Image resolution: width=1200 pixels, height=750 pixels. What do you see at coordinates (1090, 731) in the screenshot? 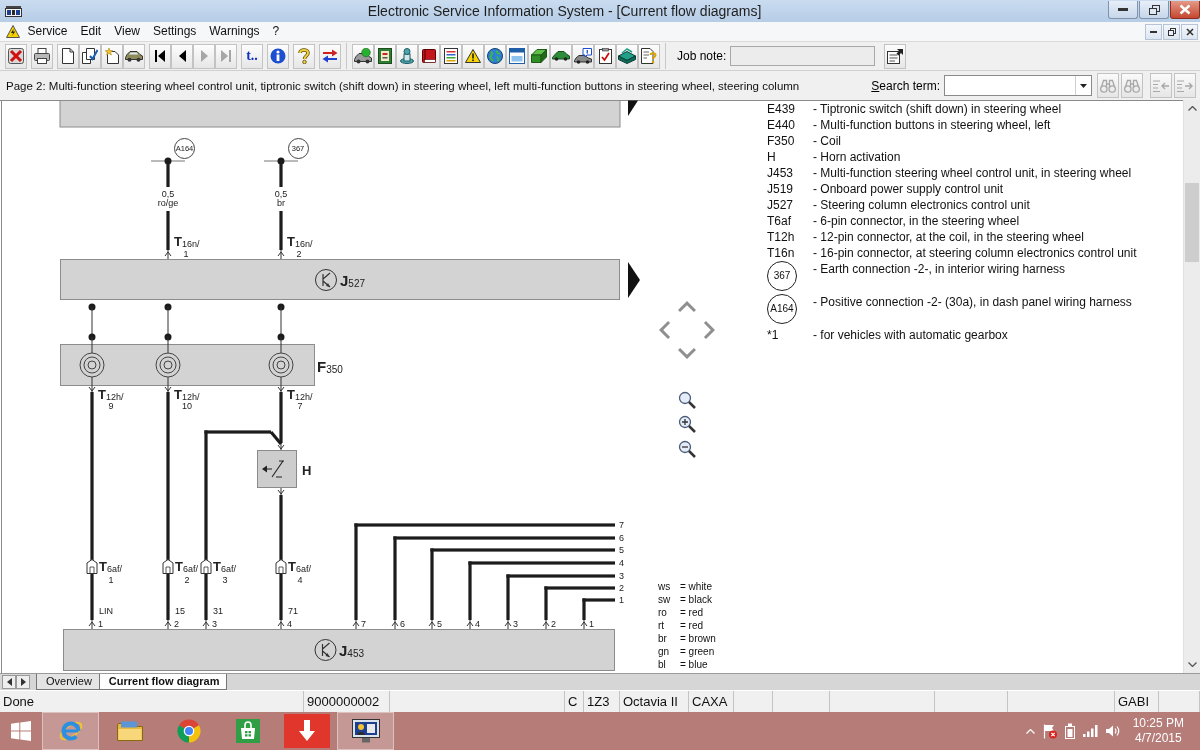
I see `signal-icon` at bounding box center [1090, 731].